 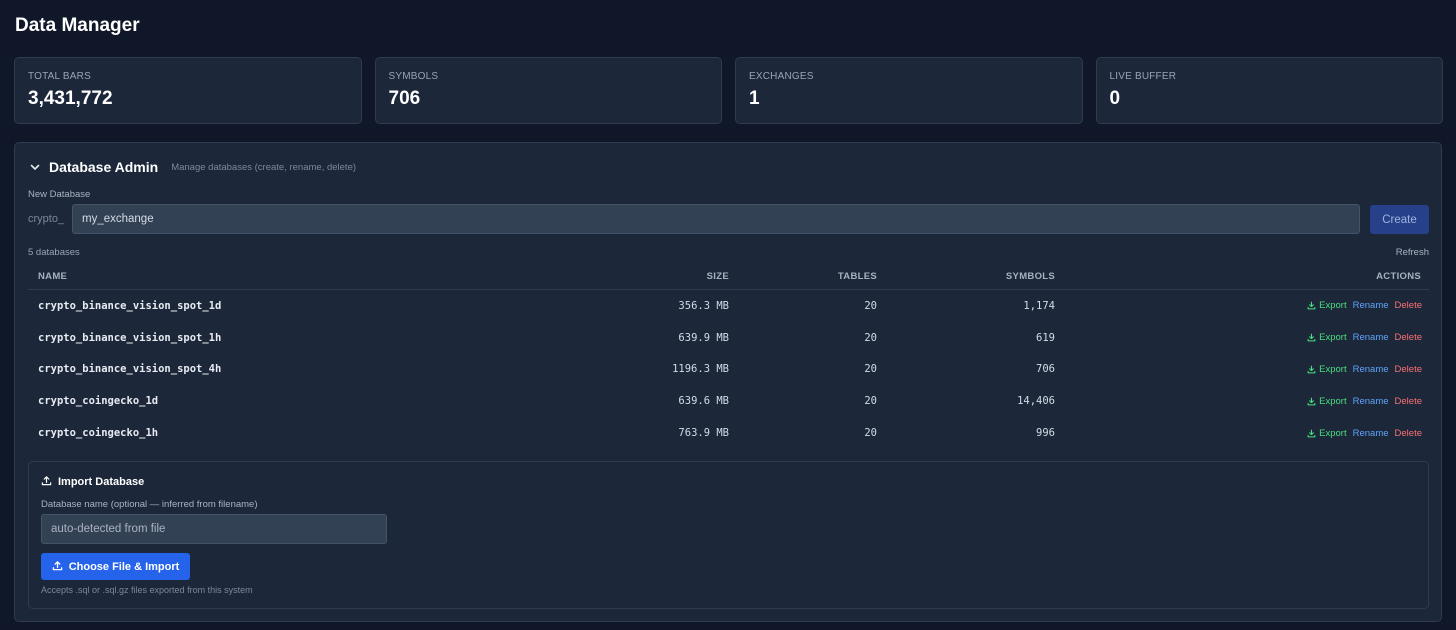 What do you see at coordinates (1115, 98) in the screenshot?
I see `stat-value: 0` at bounding box center [1115, 98].